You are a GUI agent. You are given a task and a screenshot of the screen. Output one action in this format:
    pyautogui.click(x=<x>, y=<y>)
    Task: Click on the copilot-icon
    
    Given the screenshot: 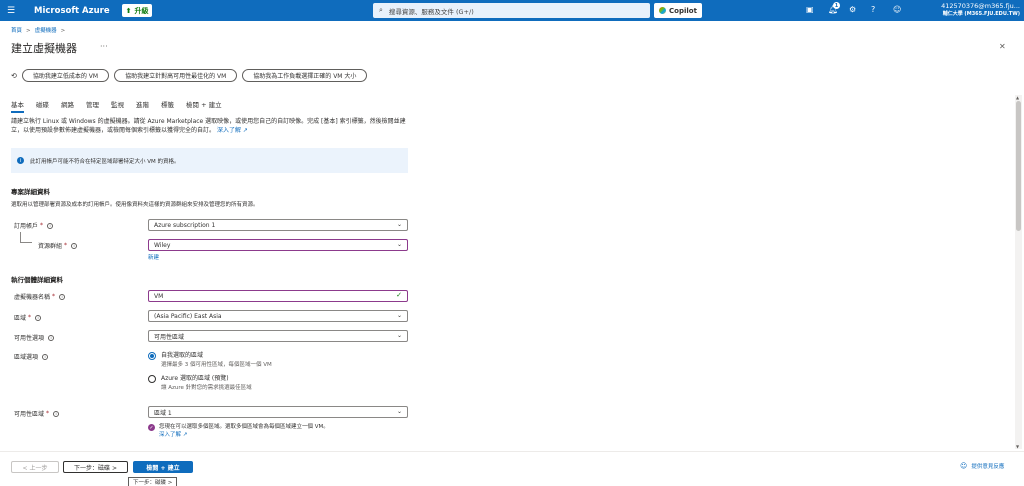 What is the action you would take?
    pyautogui.click(x=663, y=10)
    